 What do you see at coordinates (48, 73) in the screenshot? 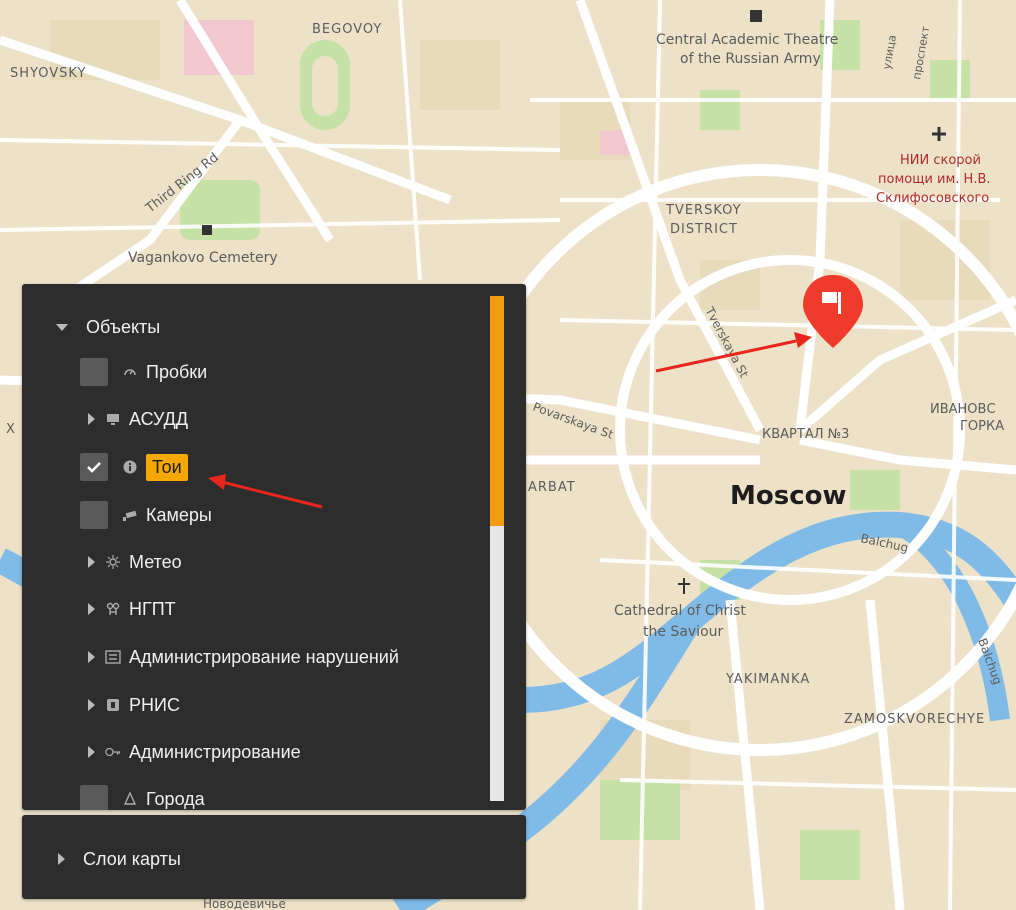
I see `label-shyovsky: SHYOVSKY` at bounding box center [48, 73].